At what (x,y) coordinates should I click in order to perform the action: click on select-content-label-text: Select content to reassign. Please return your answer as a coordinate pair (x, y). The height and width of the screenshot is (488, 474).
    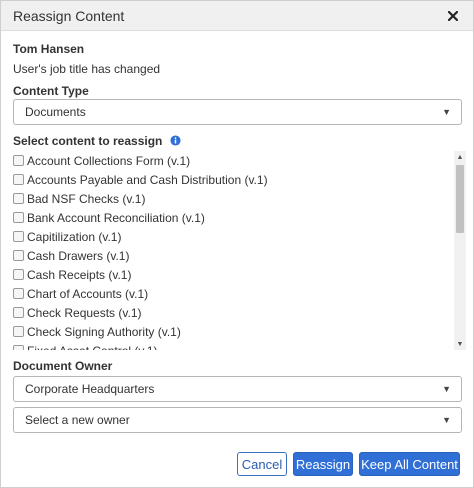
    Looking at the image, I should click on (88, 141).